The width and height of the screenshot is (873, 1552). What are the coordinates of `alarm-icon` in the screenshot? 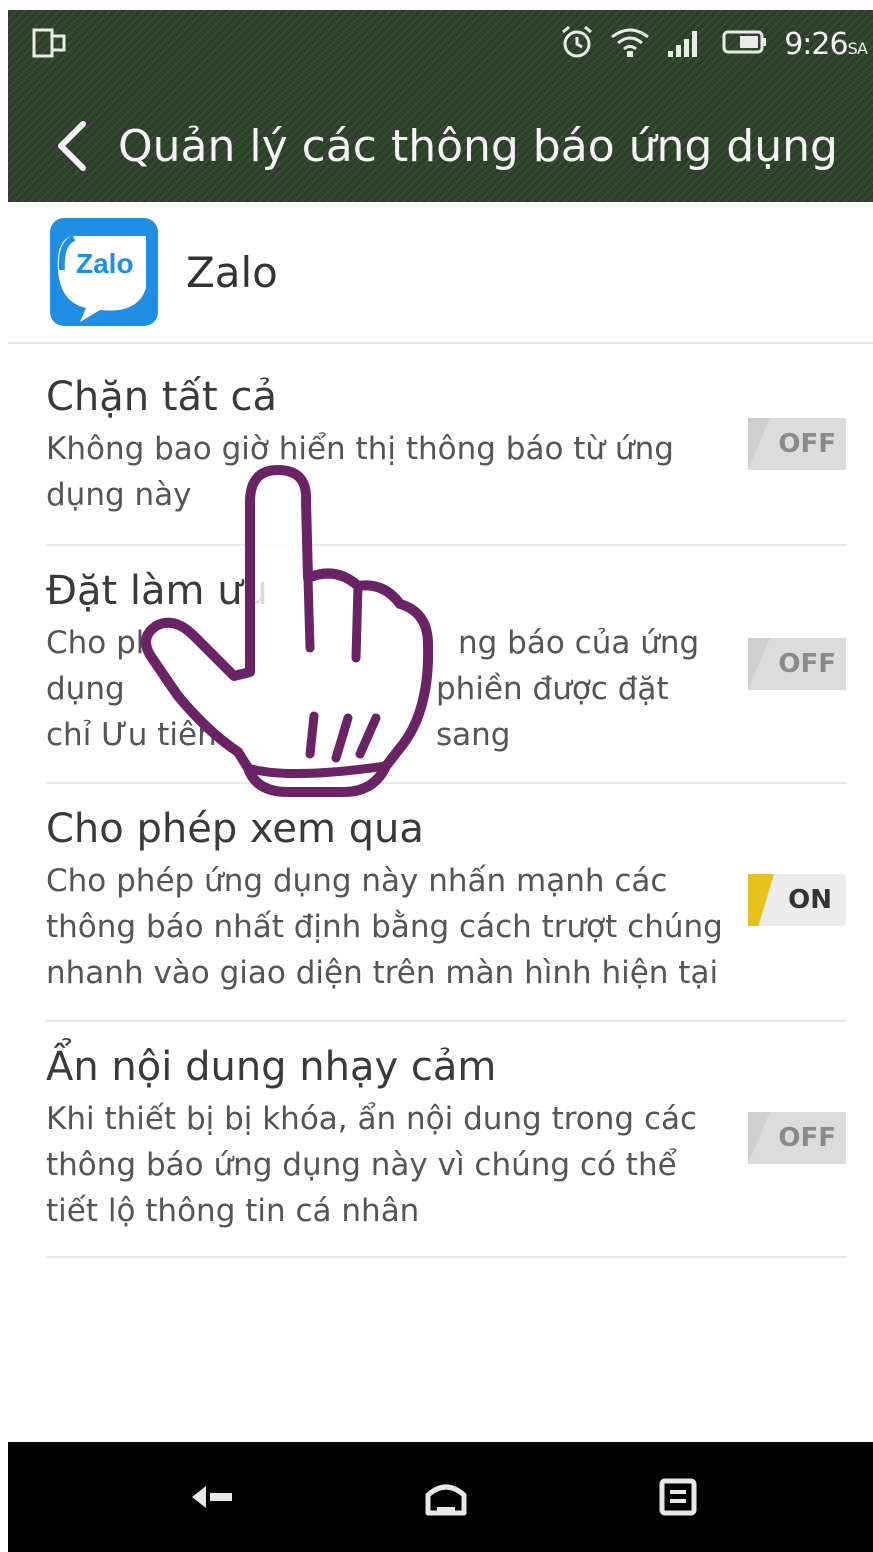 It's located at (577, 44).